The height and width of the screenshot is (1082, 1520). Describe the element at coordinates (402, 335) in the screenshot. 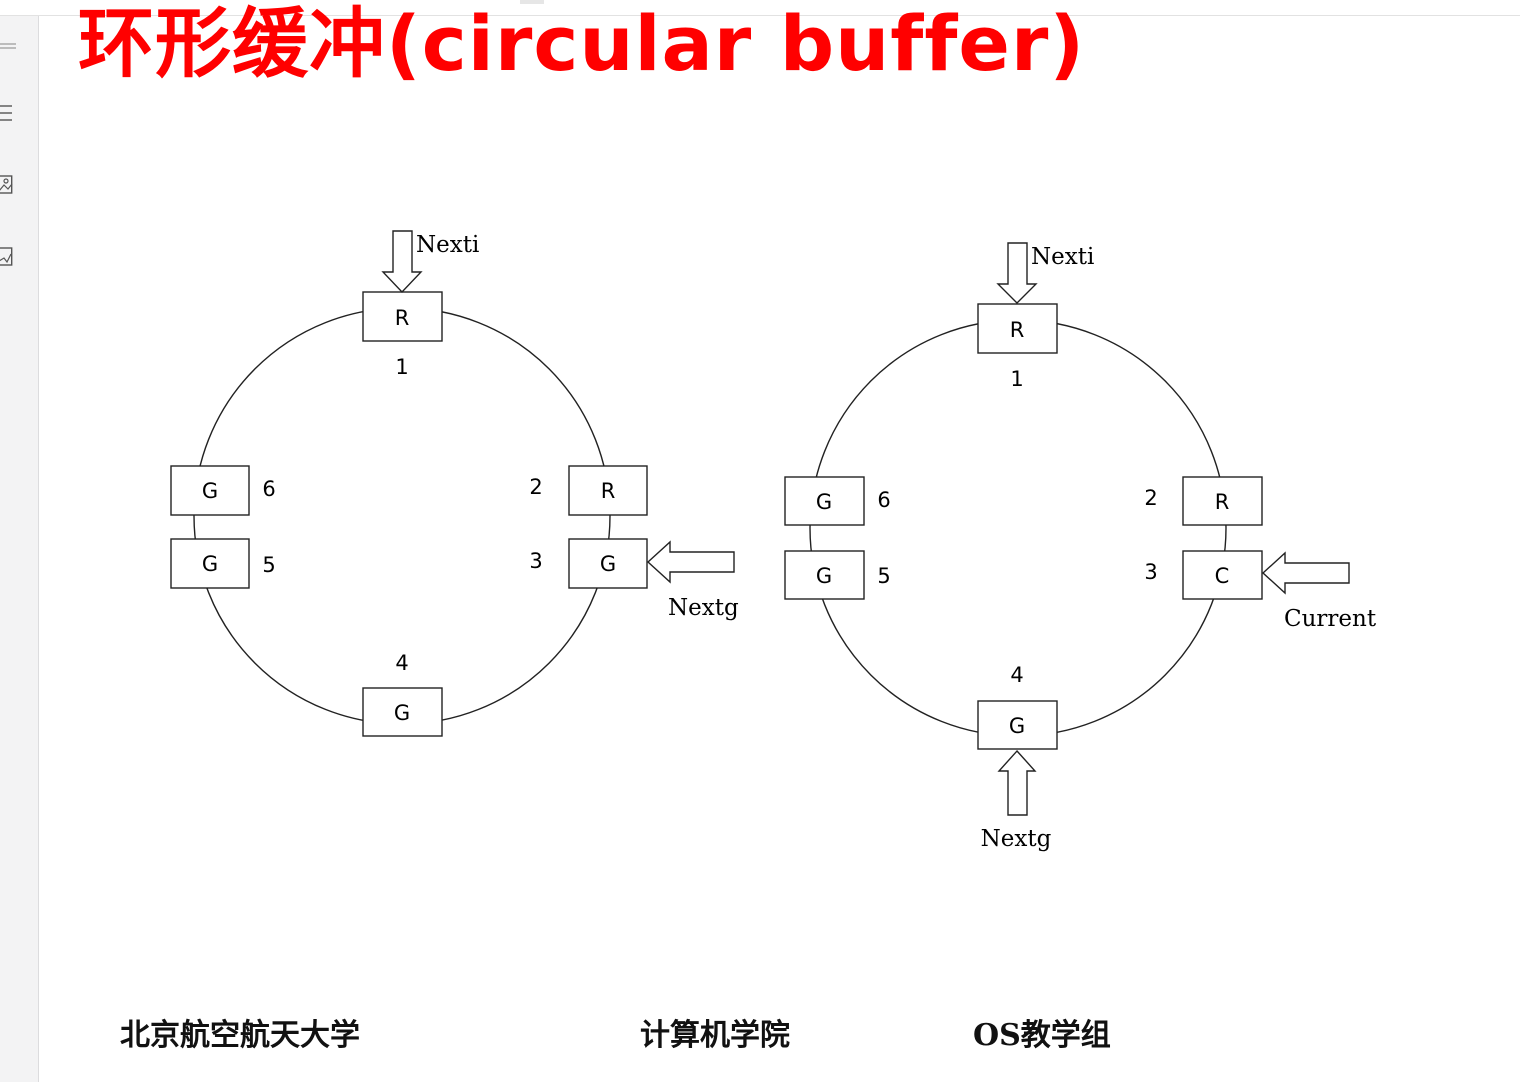

I see `left-slot-1: R 1` at that location.